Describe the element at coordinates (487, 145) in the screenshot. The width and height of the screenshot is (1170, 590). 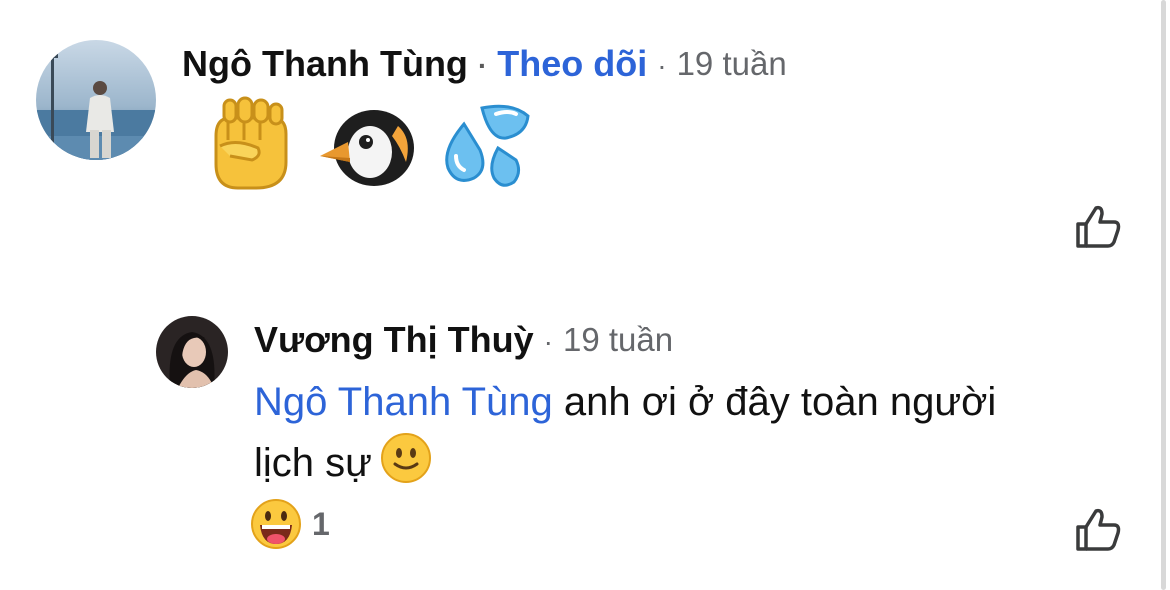
I see `sweat-droplets-icon` at that location.